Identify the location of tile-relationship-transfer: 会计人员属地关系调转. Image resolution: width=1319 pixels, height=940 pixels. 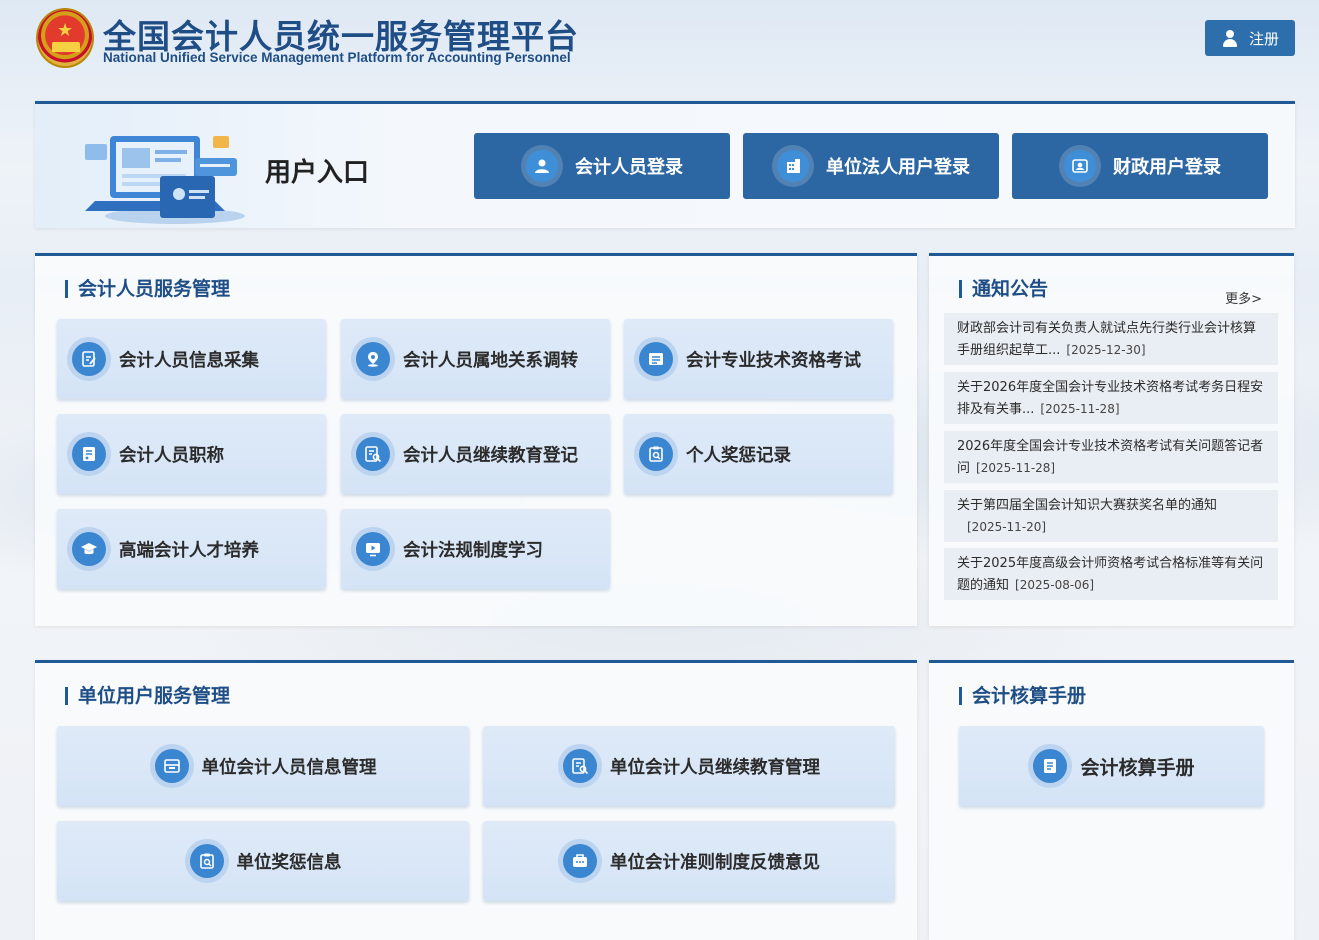
(475, 359).